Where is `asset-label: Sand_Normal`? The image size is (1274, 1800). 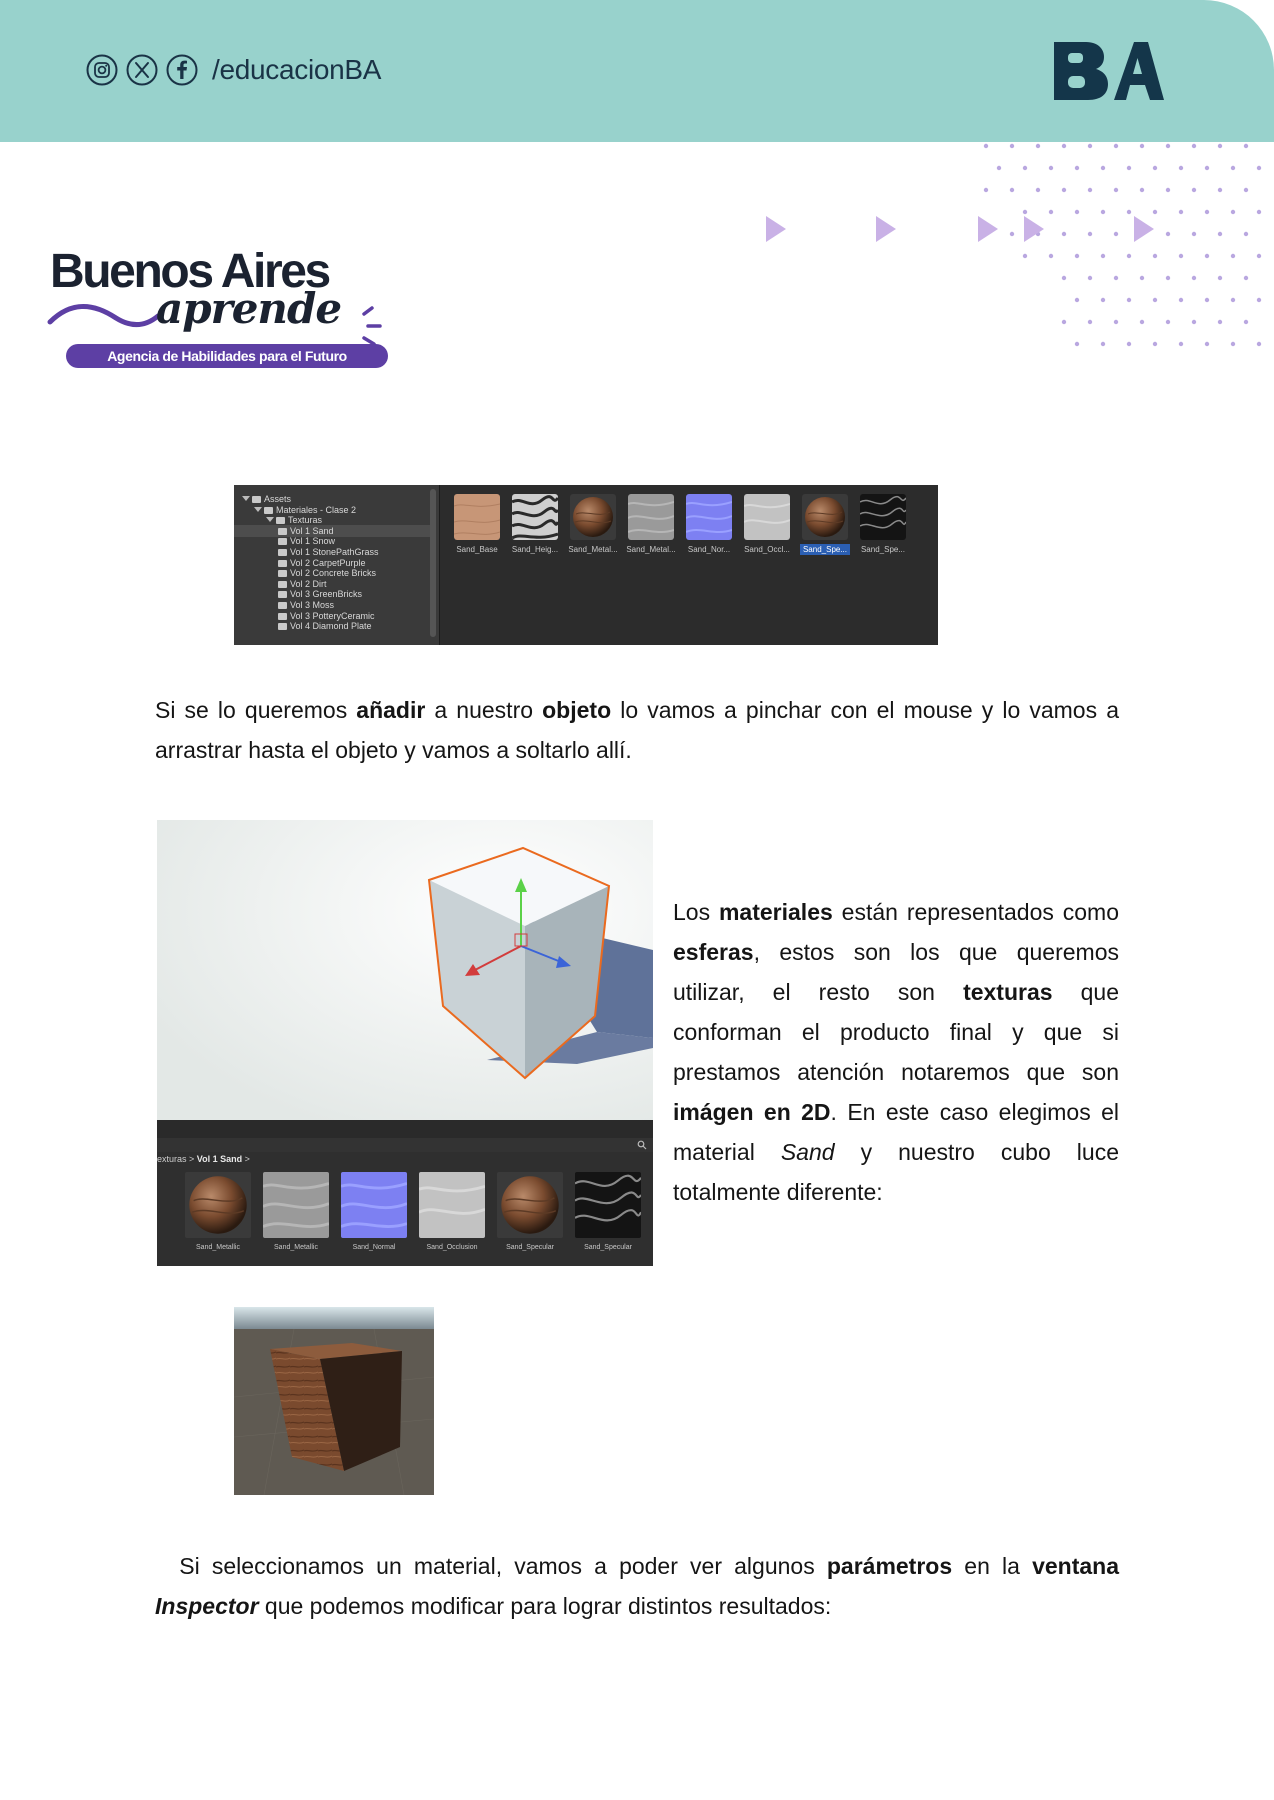 asset-label: Sand_Normal is located at coordinates (374, 1247).